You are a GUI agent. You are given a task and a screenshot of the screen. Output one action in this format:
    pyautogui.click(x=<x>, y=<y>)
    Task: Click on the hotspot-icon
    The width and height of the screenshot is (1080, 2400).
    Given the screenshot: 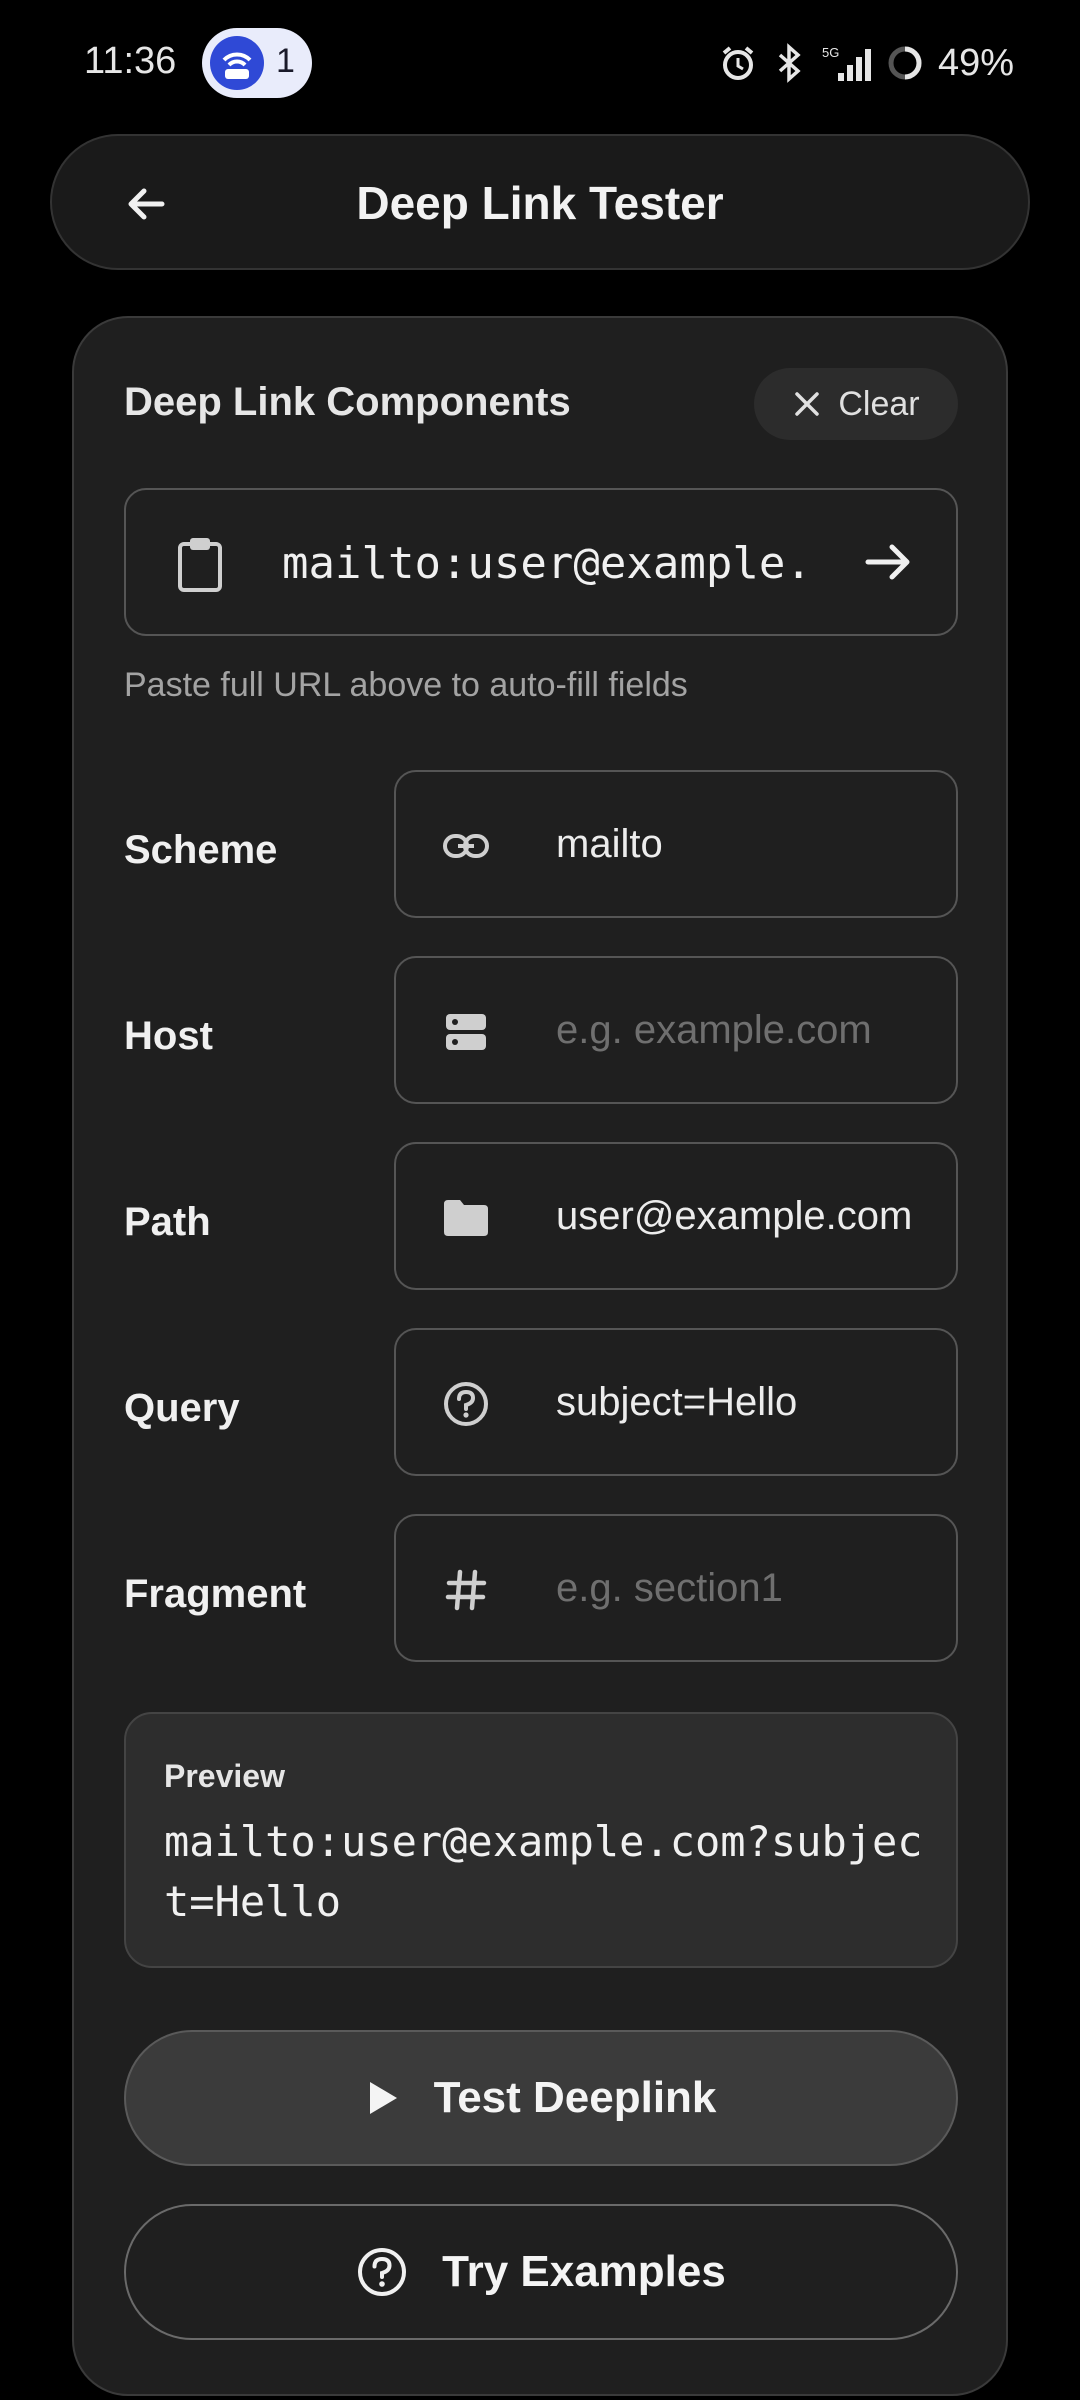 What is the action you would take?
    pyautogui.click(x=237, y=63)
    